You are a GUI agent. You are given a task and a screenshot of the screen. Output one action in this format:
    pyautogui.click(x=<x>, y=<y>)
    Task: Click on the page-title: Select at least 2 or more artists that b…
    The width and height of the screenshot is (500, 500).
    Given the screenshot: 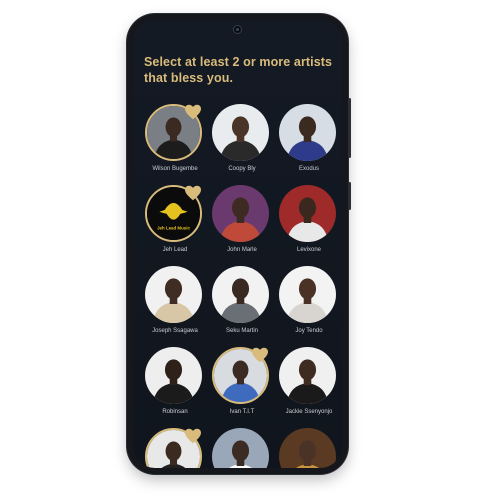 What is the action you would take?
    pyautogui.click(x=238, y=70)
    